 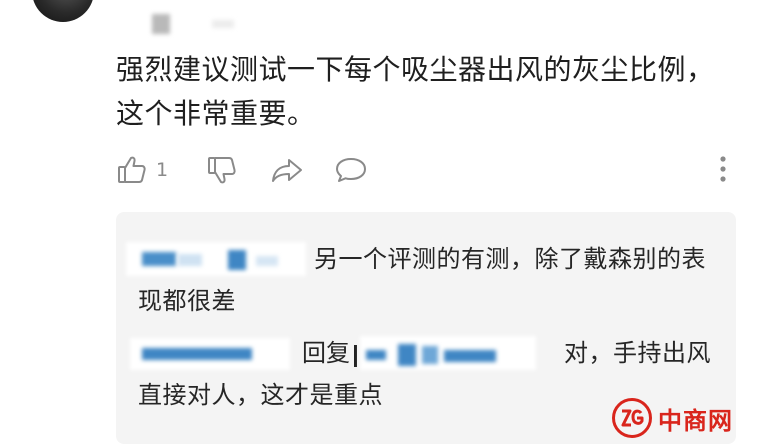 What do you see at coordinates (695, 420) in the screenshot?
I see `watermark-text: 中商网` at bounding box center [695, 420].